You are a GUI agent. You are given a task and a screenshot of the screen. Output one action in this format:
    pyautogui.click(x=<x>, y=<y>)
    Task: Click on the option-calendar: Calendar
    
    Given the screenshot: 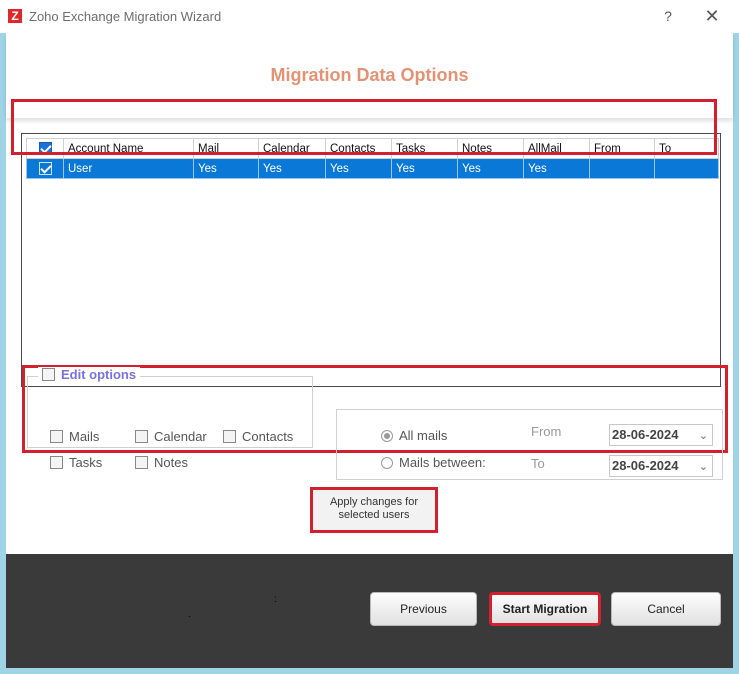 What is the action you would take?
    pyautogui.click(x=171, y=436)
    